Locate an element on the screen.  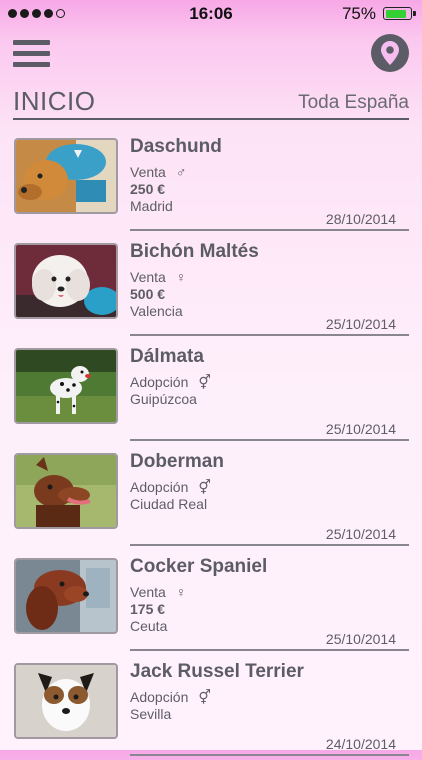
listing-location: Ceuta is located at coordinates (149, 626).